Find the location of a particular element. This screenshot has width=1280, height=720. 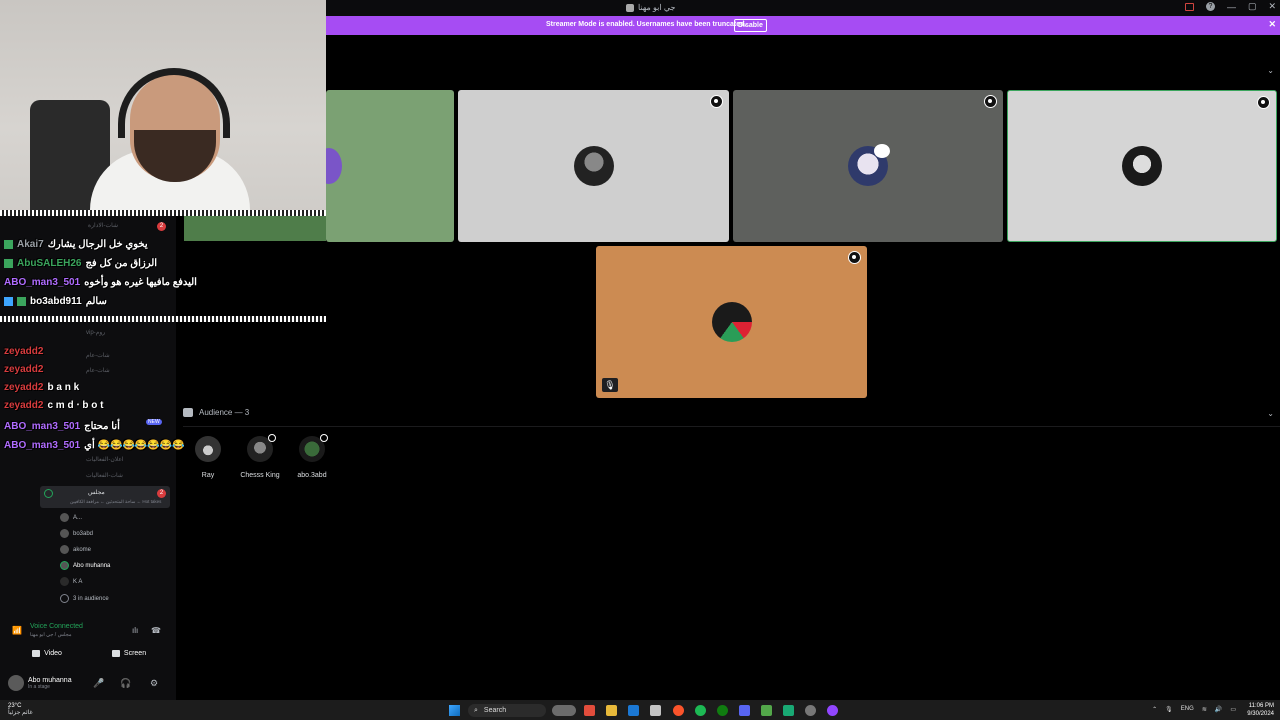

divider is located at coordinates (731, 426).